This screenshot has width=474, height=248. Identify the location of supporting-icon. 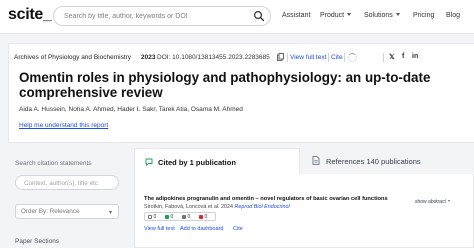
(167, 216).